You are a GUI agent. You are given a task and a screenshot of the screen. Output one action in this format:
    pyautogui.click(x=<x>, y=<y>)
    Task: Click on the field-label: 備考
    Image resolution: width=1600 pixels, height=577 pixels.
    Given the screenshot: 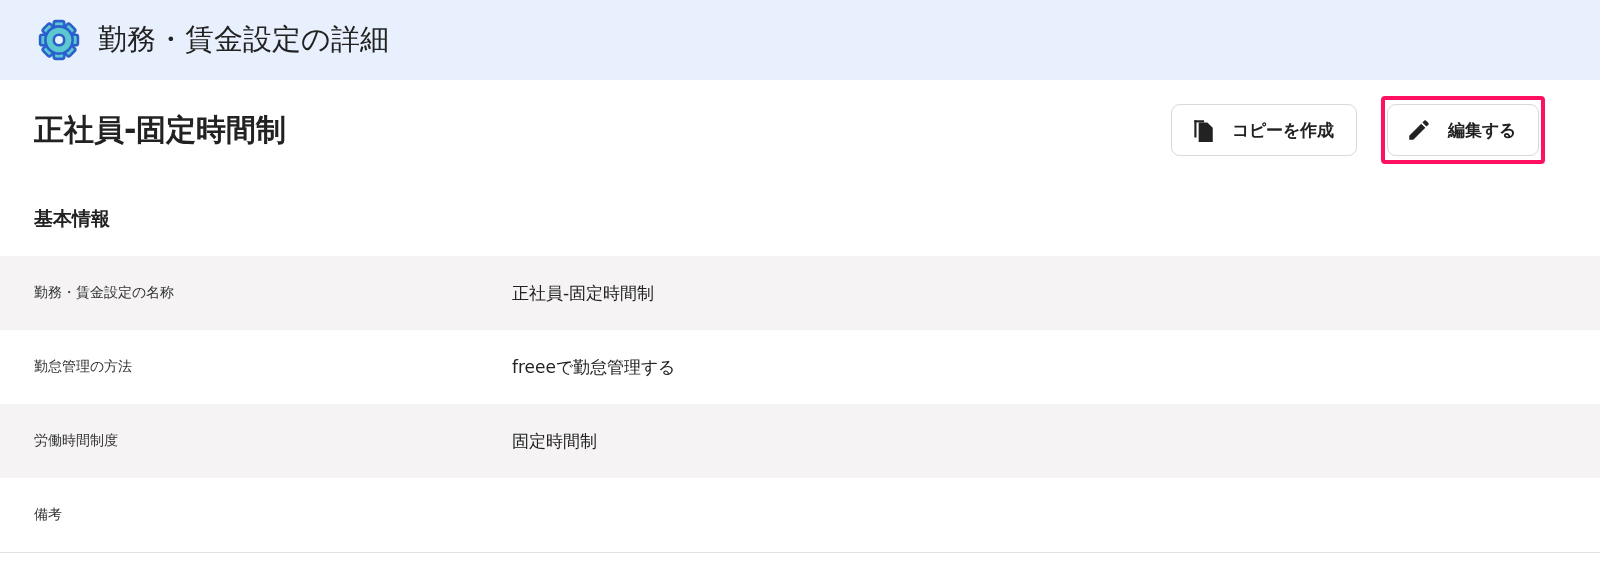 What is the action you would take?
    pyautogui.click(x=48, y=515)
    